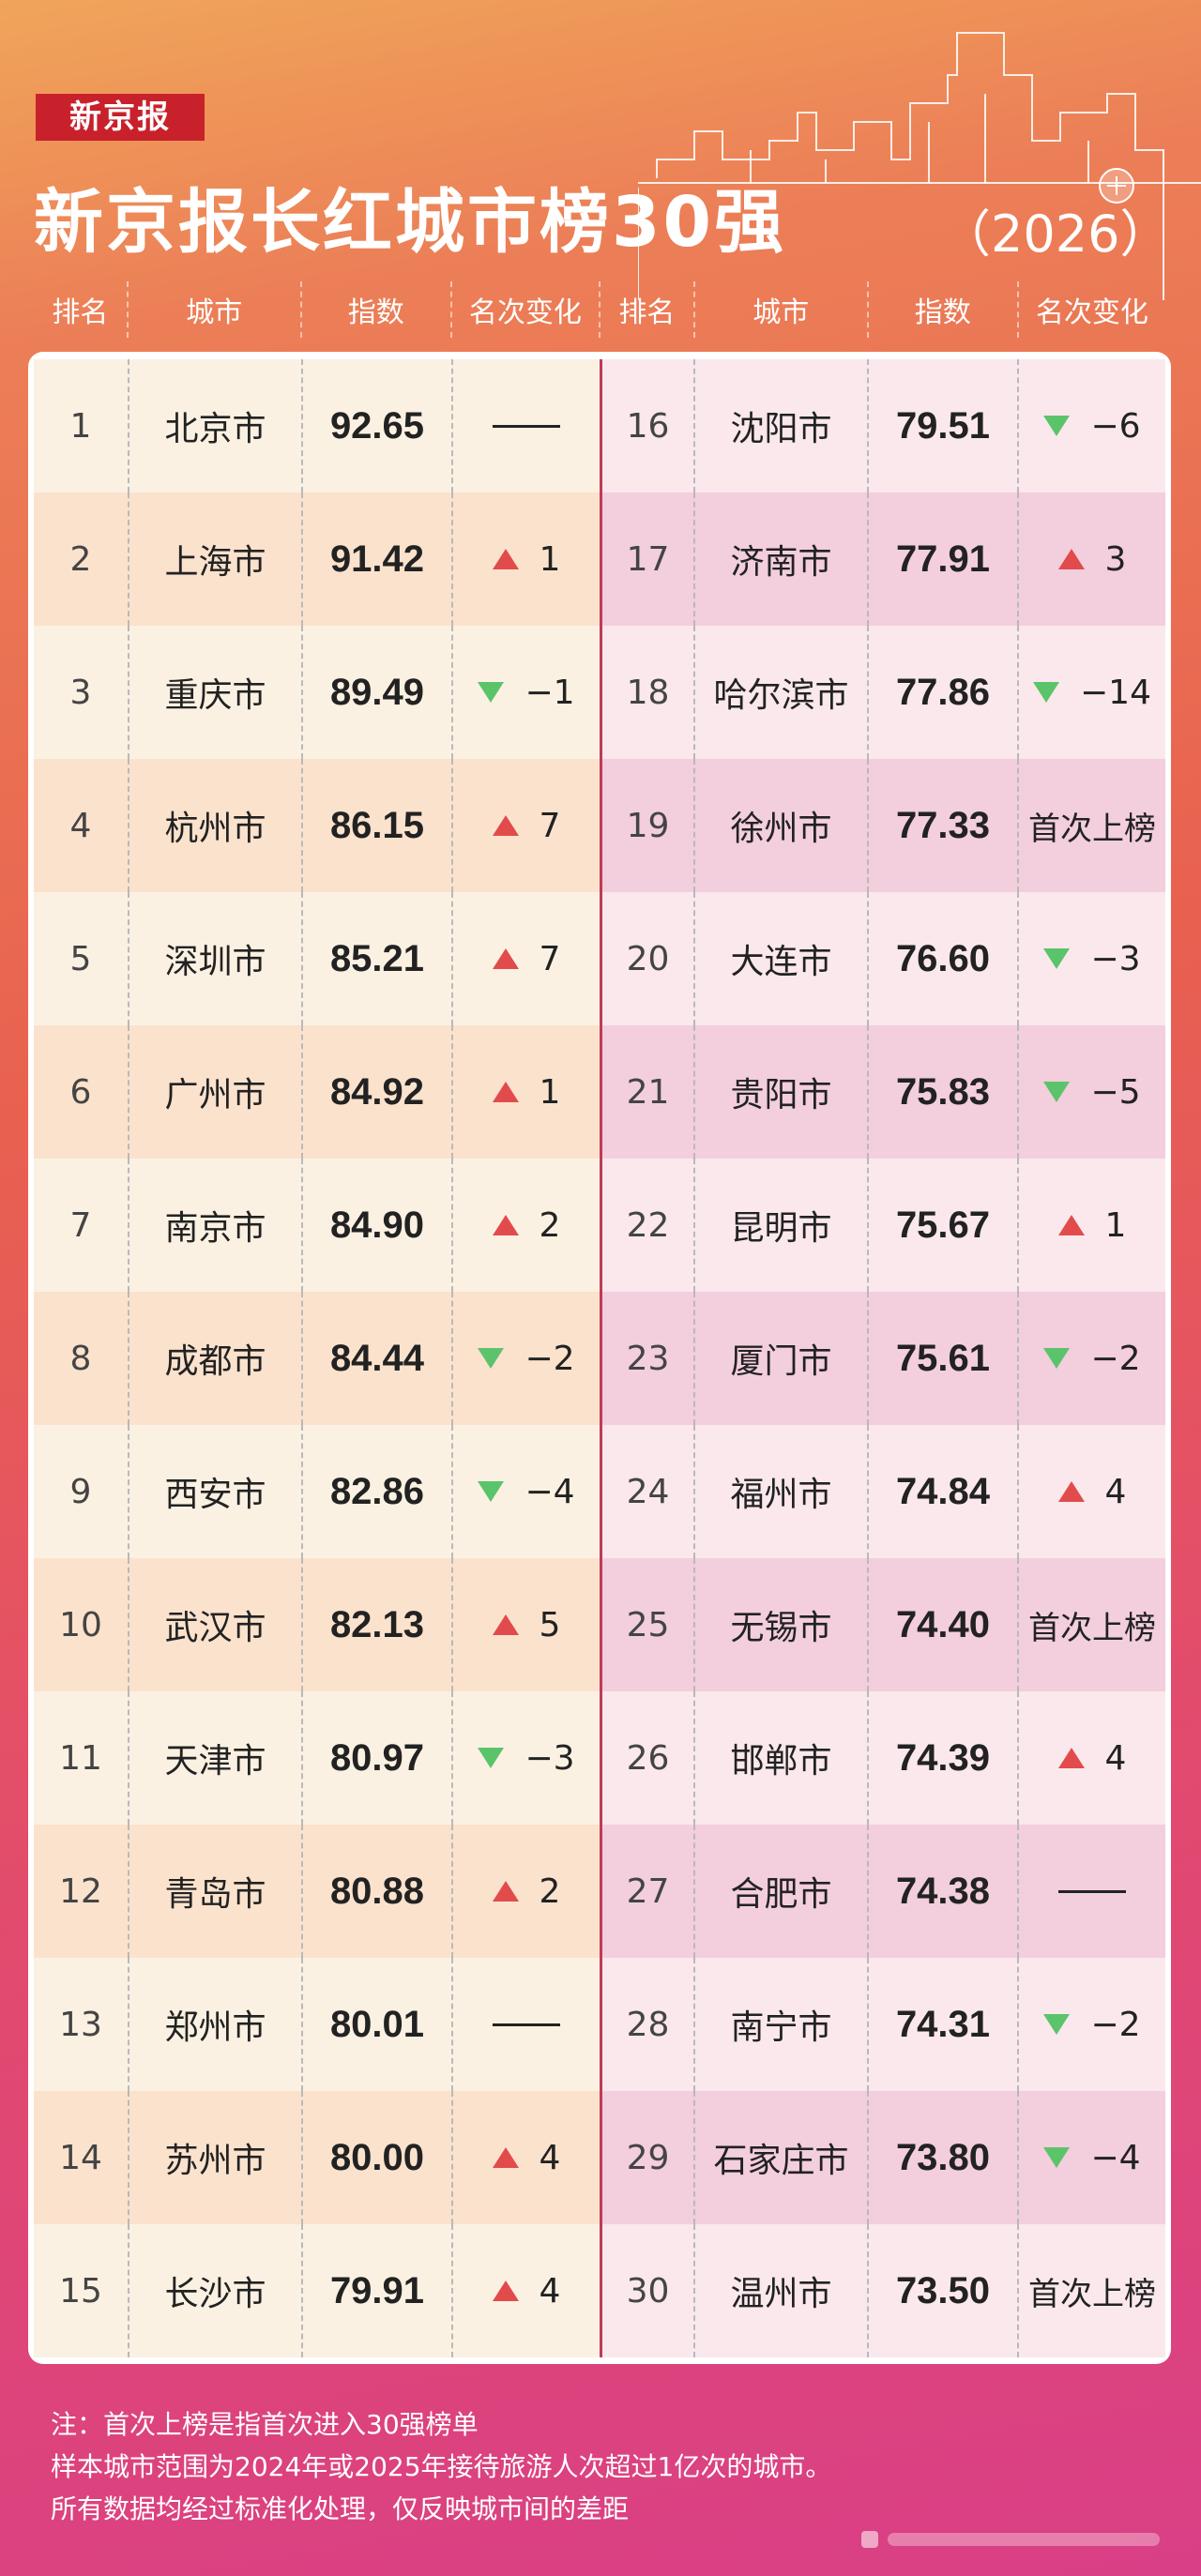 The width and height of the screenshot is (1201, 2576). What do you see at coordinates (1090, 309) in the screenshot?
I see `header-change: 名次变化` at bounding box center [1090, 309].